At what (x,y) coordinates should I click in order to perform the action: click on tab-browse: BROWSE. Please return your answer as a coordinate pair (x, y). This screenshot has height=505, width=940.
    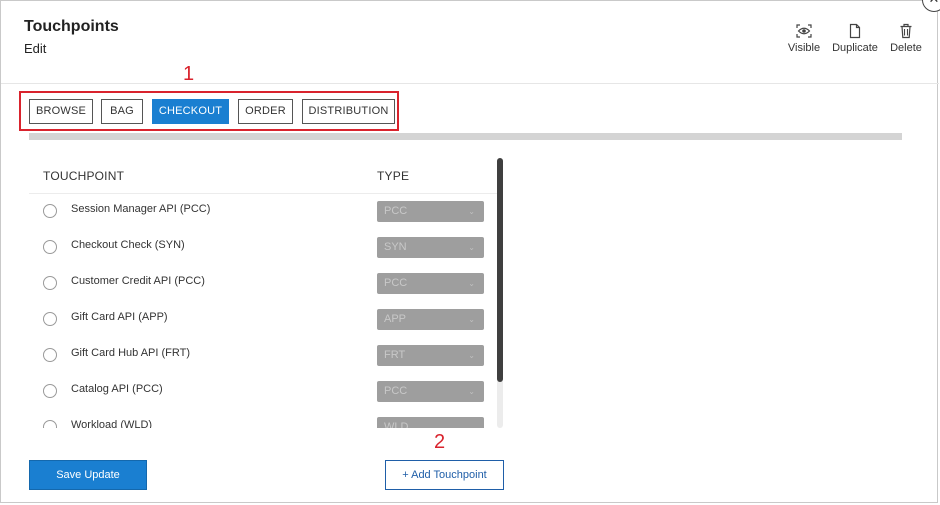
    Looking at the image, I should click on (61, 111).